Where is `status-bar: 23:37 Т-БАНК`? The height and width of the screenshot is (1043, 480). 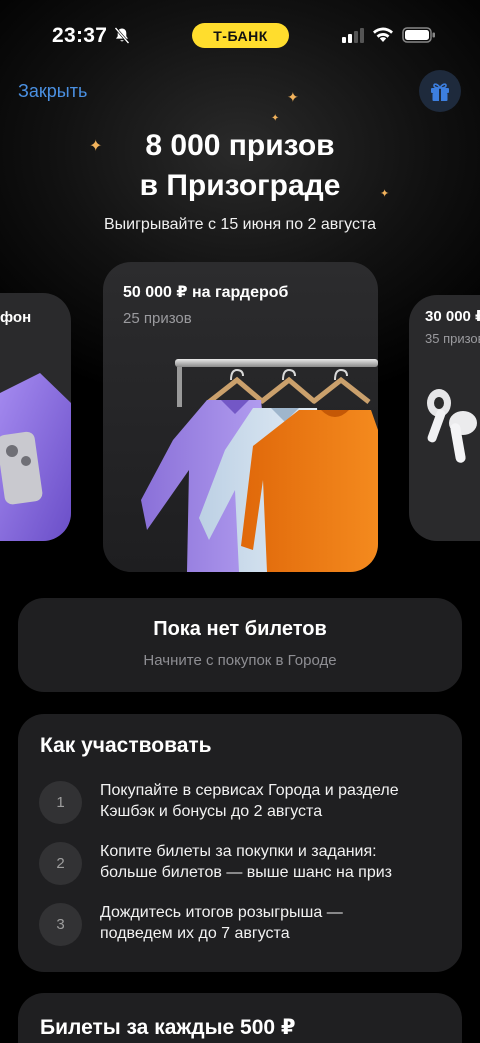
status-bar: 23:37 Т-БАНК is located at coordinates (240, 35).